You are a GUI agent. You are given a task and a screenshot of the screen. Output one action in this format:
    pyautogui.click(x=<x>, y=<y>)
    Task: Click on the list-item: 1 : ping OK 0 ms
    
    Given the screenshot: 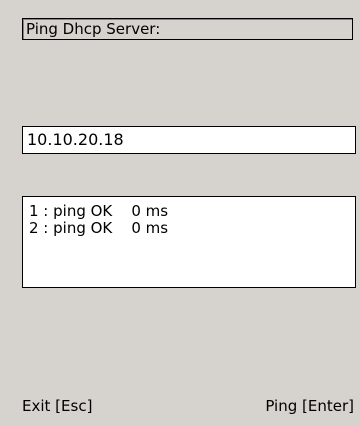 What is the action you would take?
    pyautogui.click(x=99, y=211)
    